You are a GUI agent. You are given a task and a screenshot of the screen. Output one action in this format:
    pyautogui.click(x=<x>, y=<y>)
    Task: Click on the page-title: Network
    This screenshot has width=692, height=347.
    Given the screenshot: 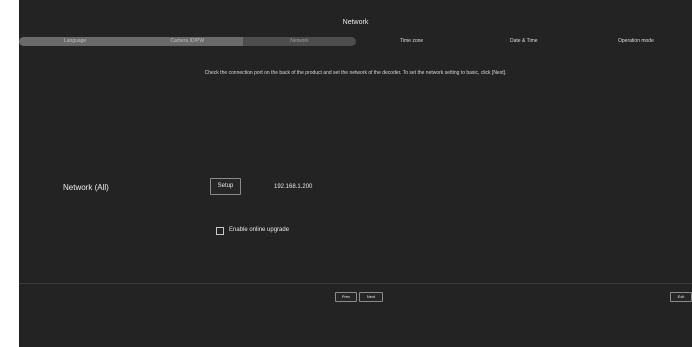 What is the action you would take?
    pyautogui.click(x=355, y=22)
    